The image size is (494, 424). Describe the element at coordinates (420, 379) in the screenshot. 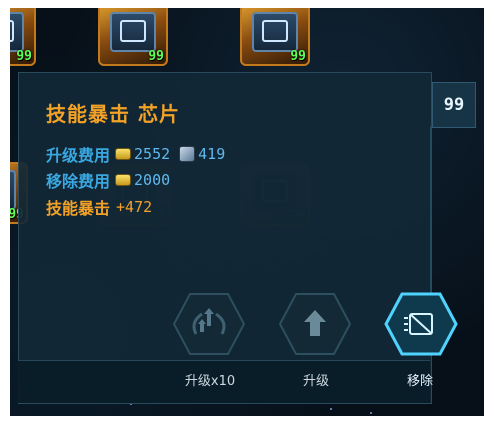

I see `remove-label: 移除` at that location.